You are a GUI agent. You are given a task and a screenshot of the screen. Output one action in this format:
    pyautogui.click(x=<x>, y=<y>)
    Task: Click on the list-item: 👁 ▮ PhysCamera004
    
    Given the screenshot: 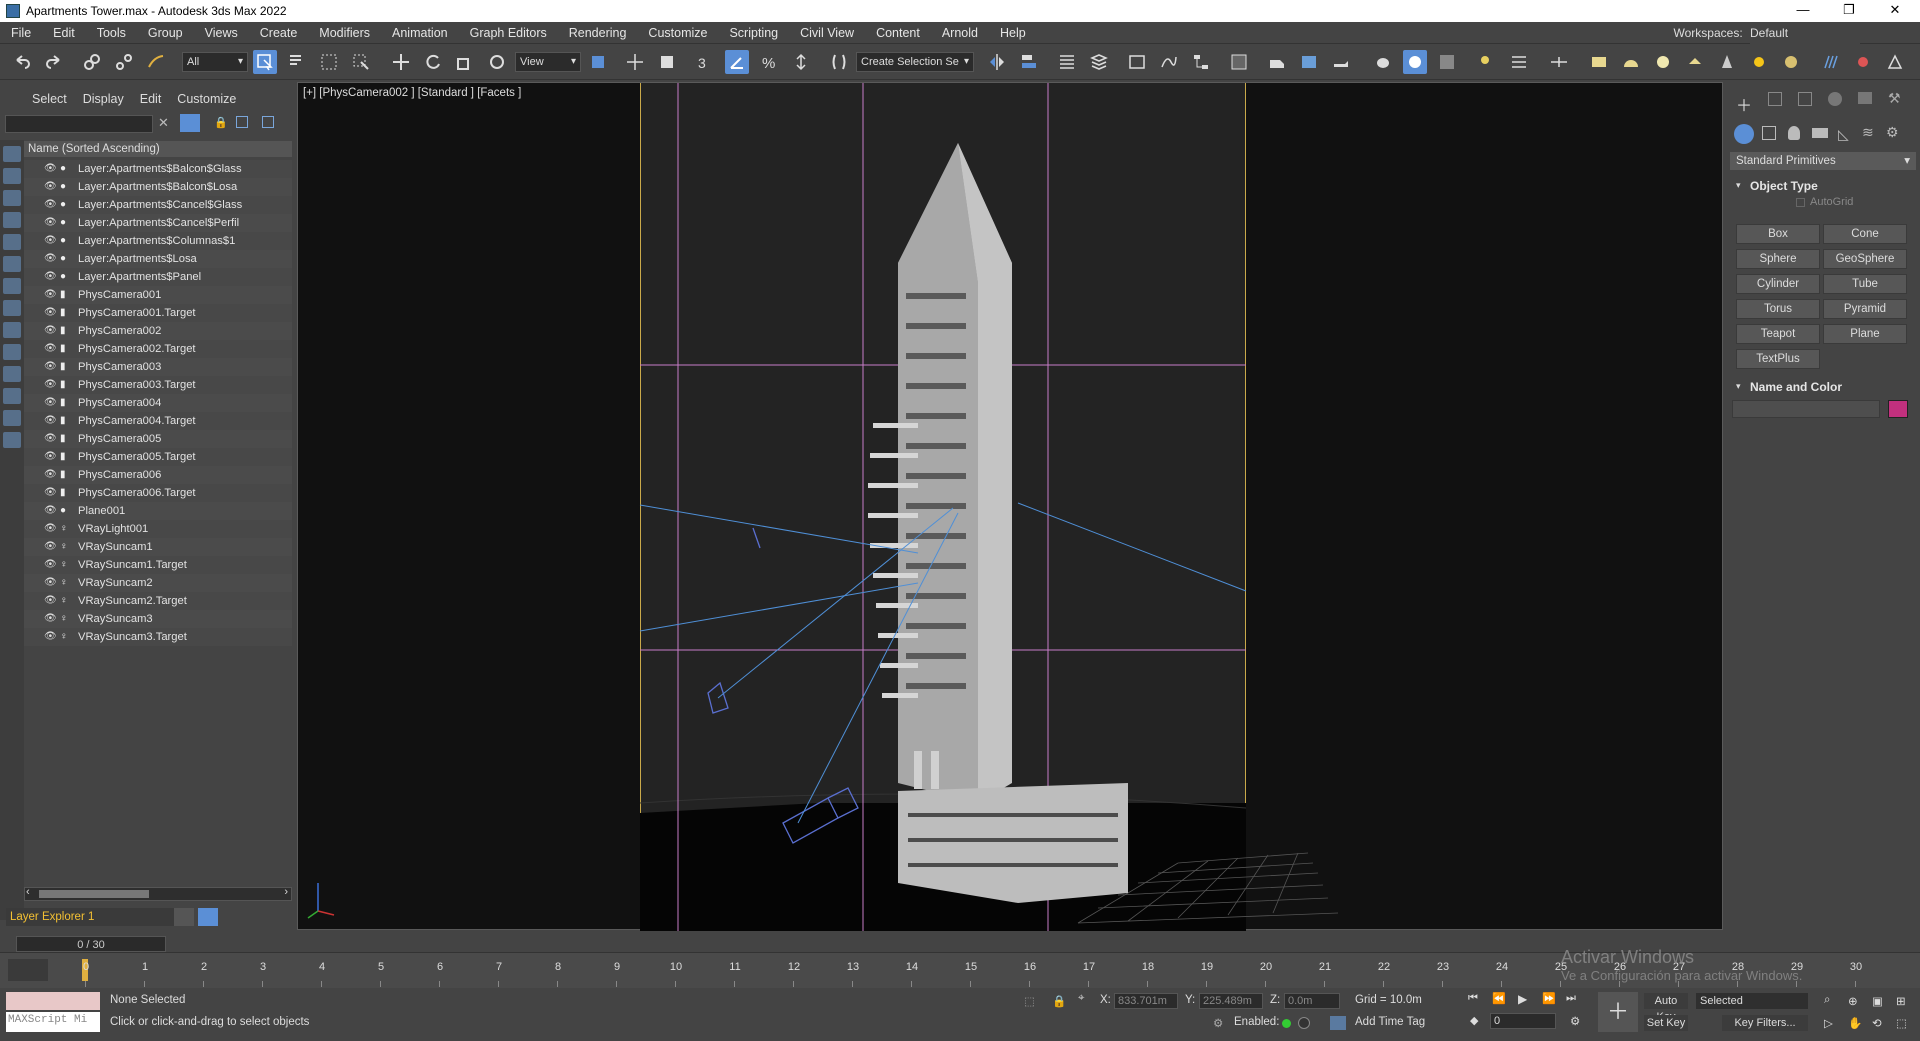 What is the action you would take?
    pyautogui.click(x=158, y=403)
    